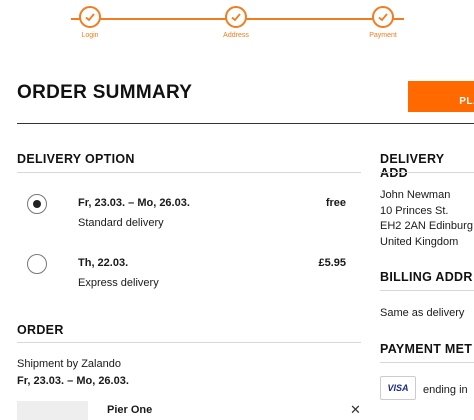  I want to click on address-line: EH2 2AN Edinburg, so click(426, 226).